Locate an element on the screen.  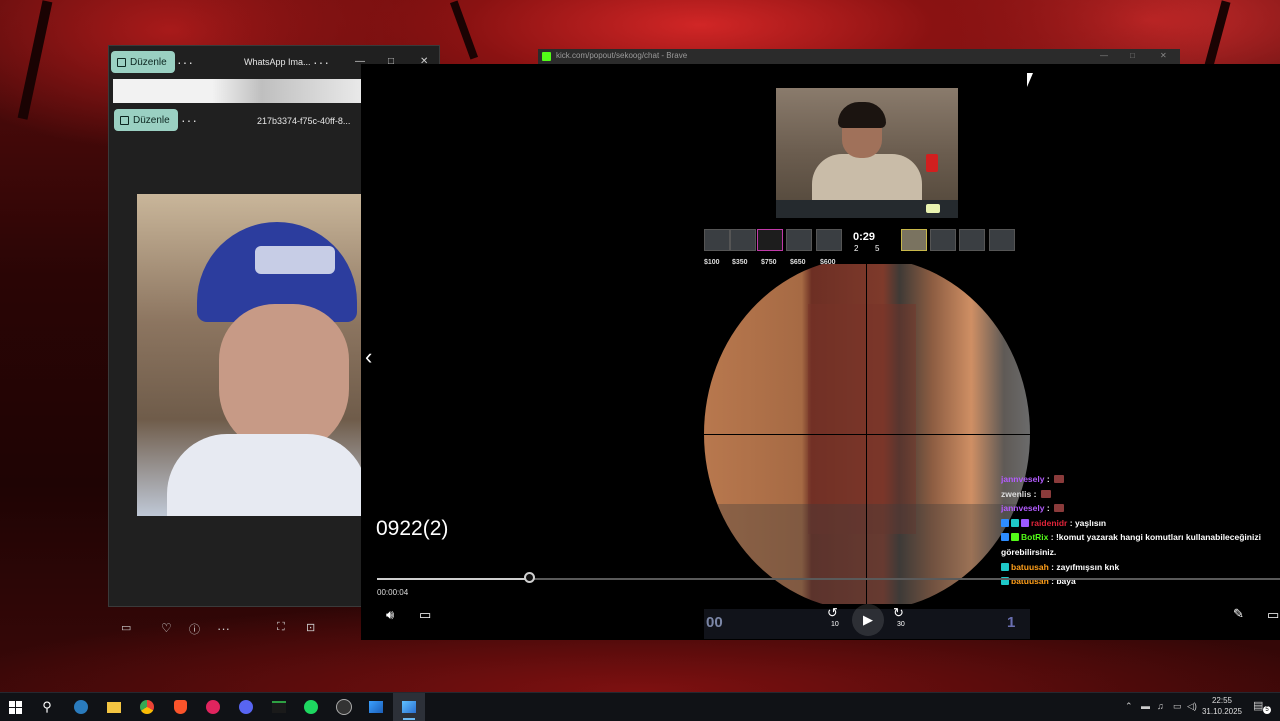
chat-message: raidenidr : yaşlısın is located at coordinates (1137, 523).